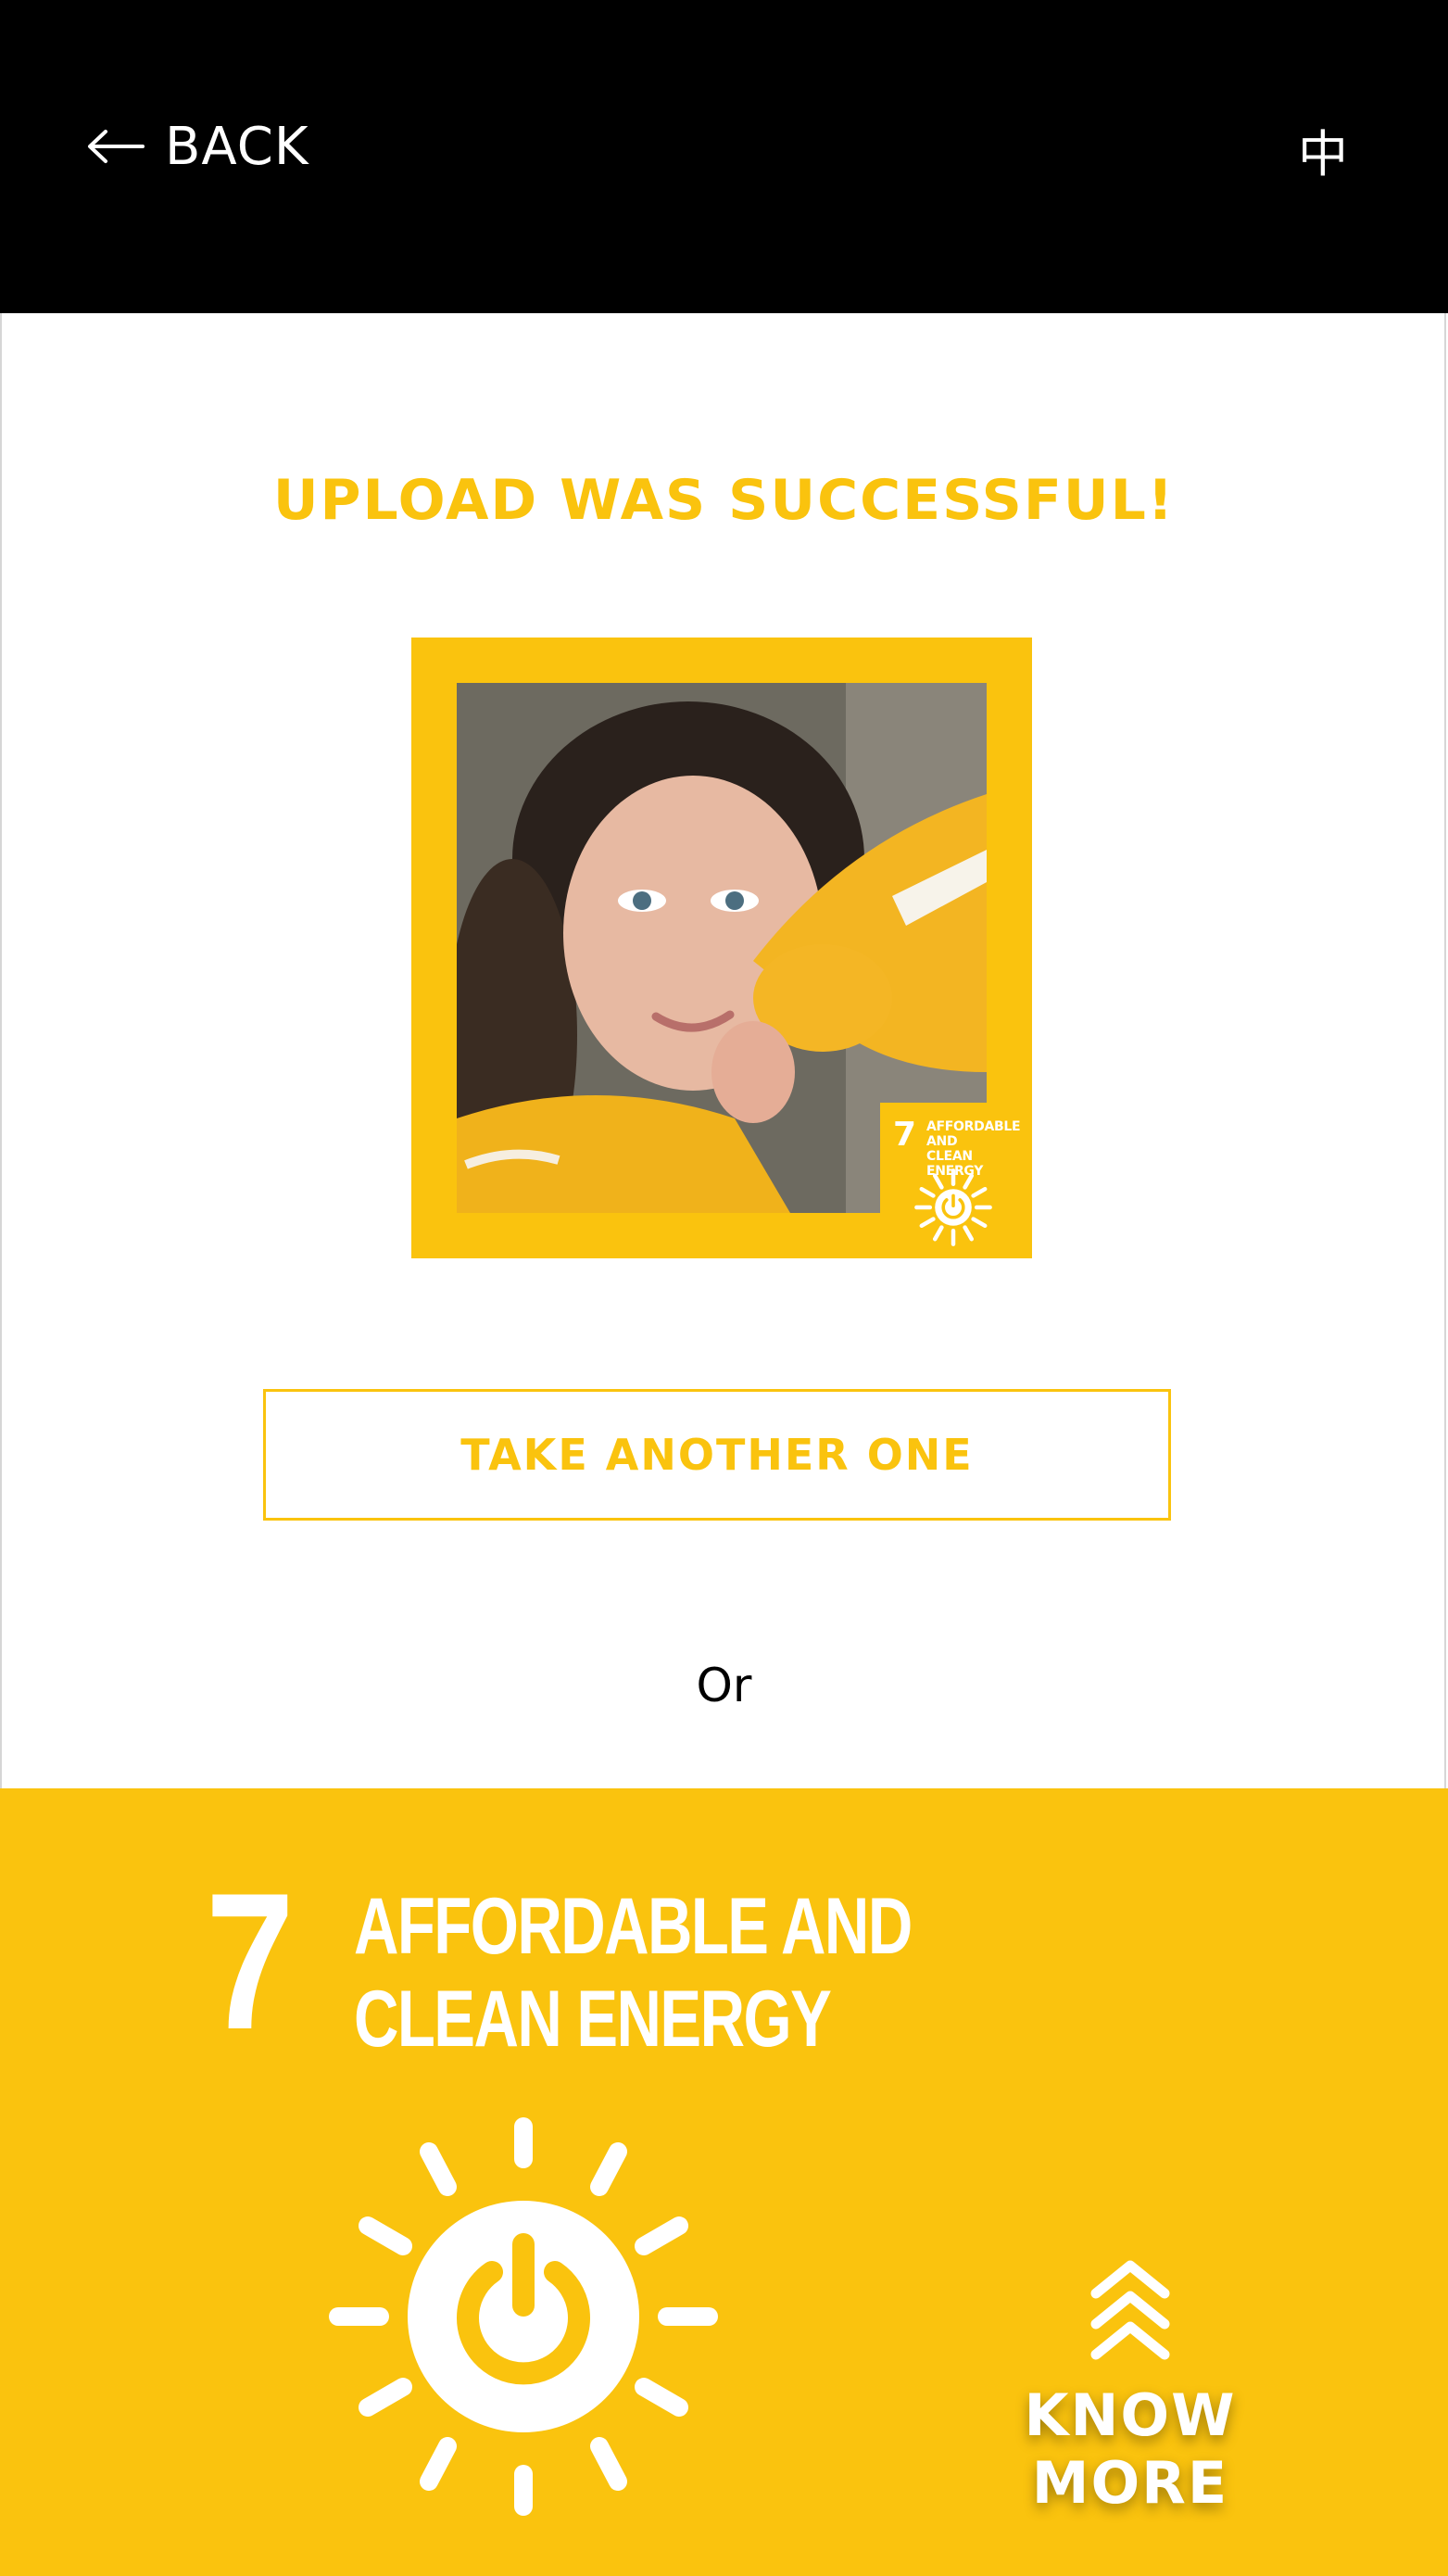 The image size is (1448, 2576). I want to click on know-more-label: KNOW MORE, so click(1130, 2449).